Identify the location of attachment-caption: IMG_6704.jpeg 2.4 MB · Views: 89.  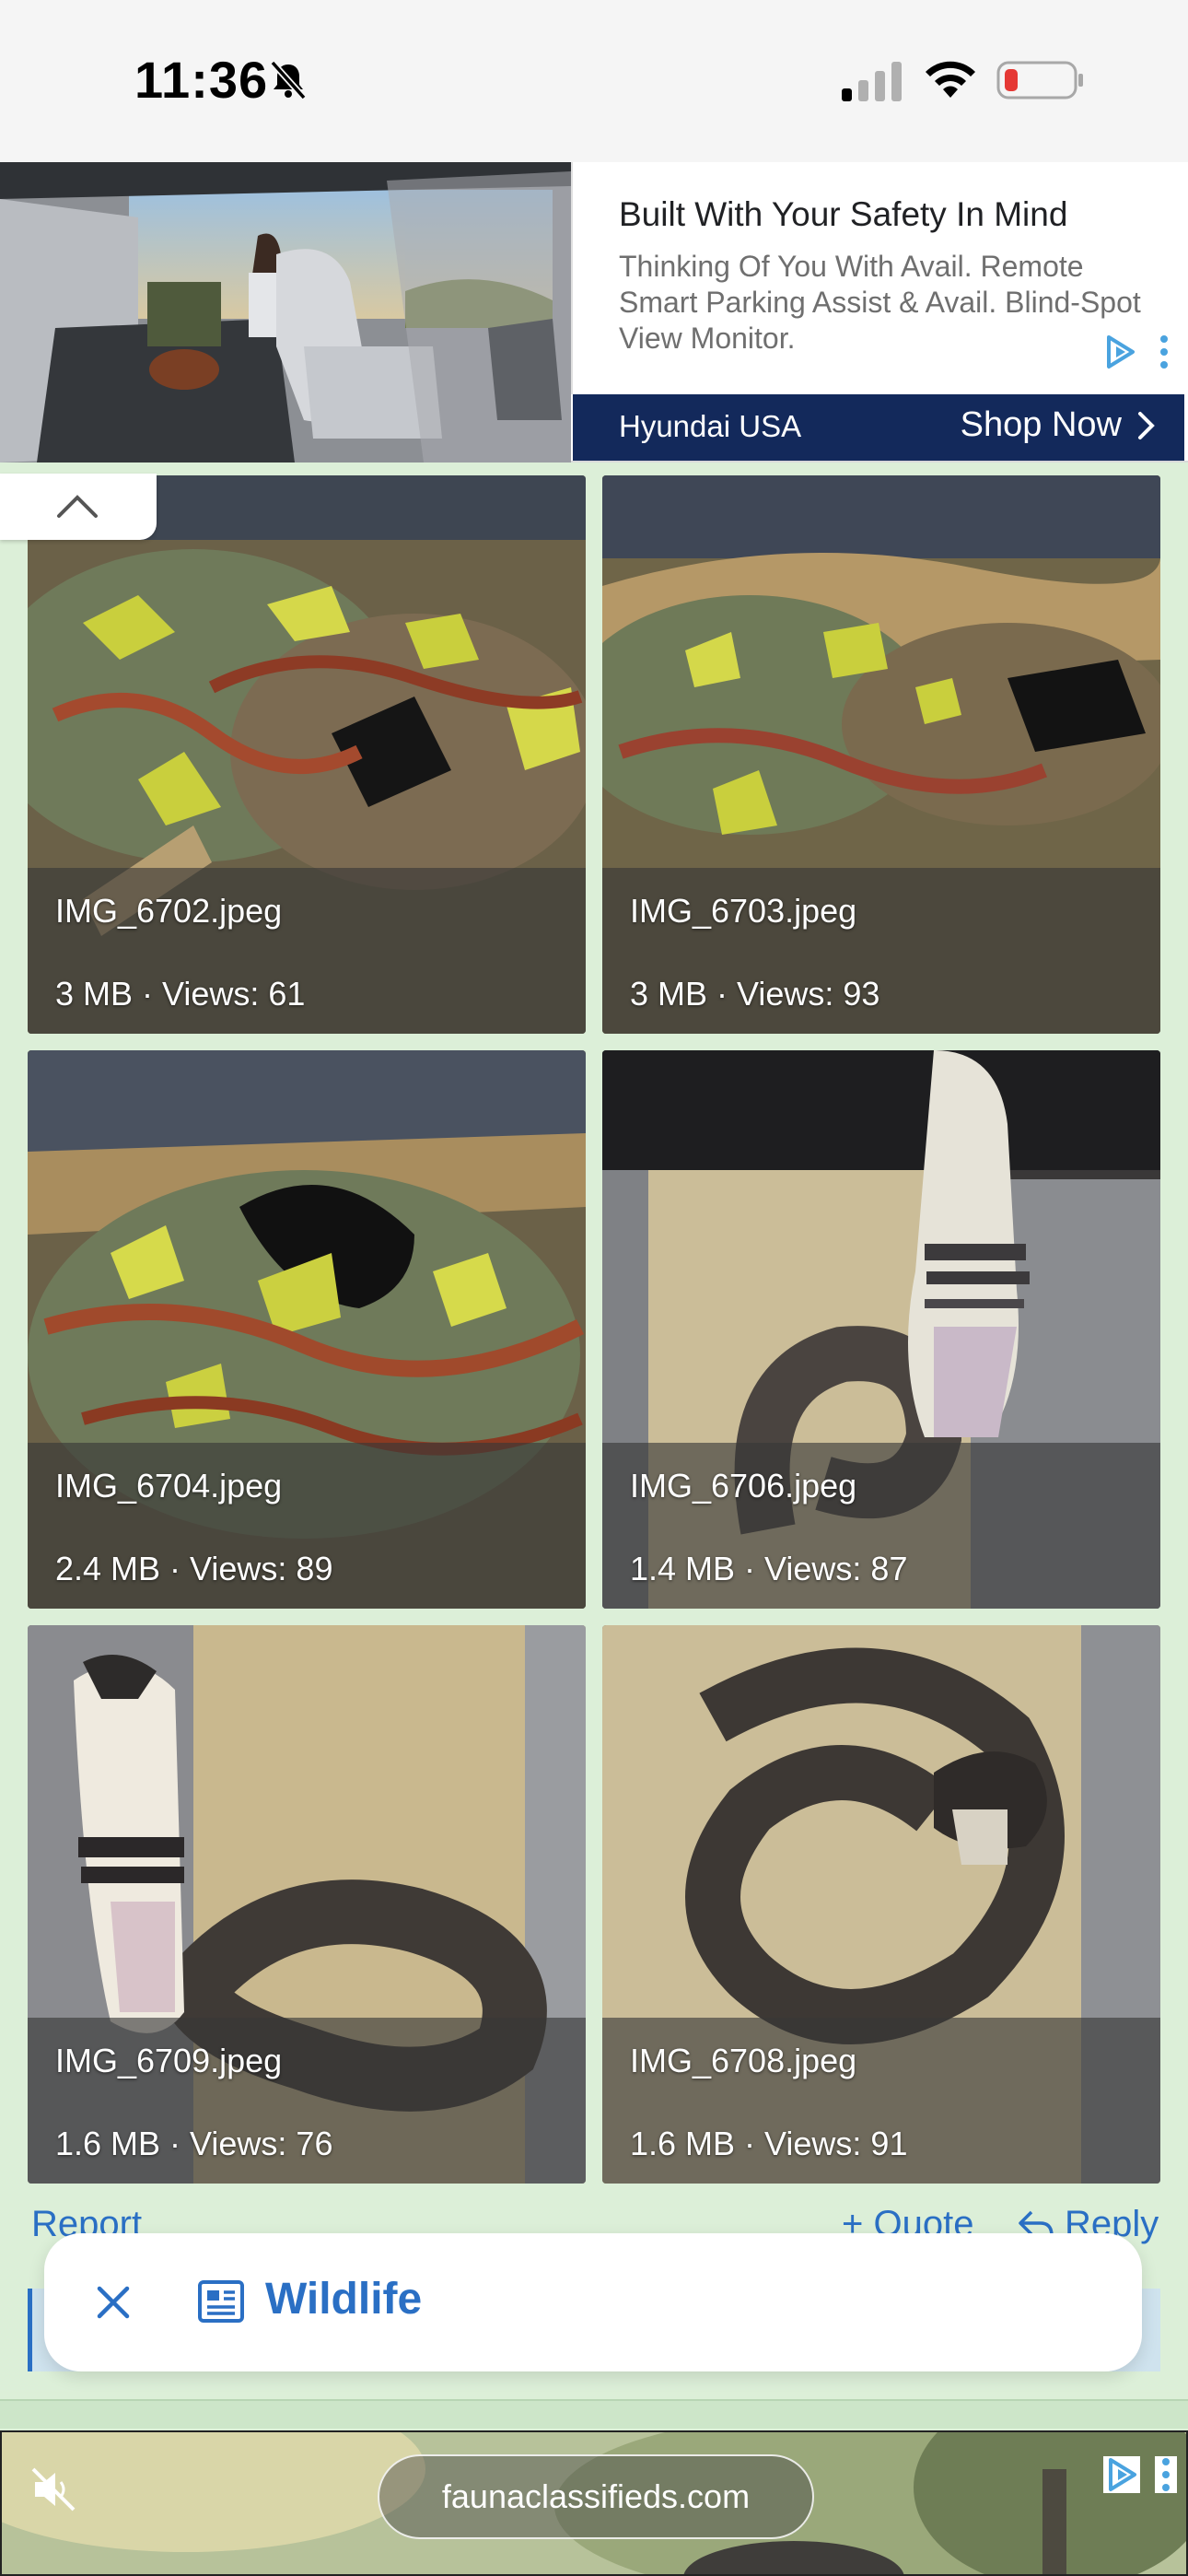
(307, 1526).